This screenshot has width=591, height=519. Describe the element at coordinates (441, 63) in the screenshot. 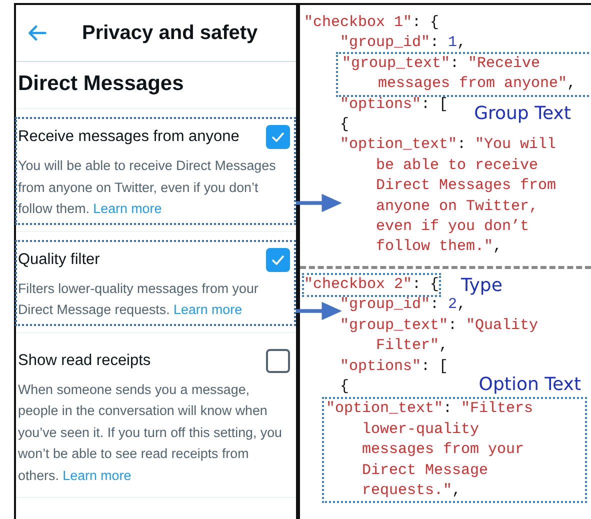

I see `code-line: "group_text": "Receive` at that location.